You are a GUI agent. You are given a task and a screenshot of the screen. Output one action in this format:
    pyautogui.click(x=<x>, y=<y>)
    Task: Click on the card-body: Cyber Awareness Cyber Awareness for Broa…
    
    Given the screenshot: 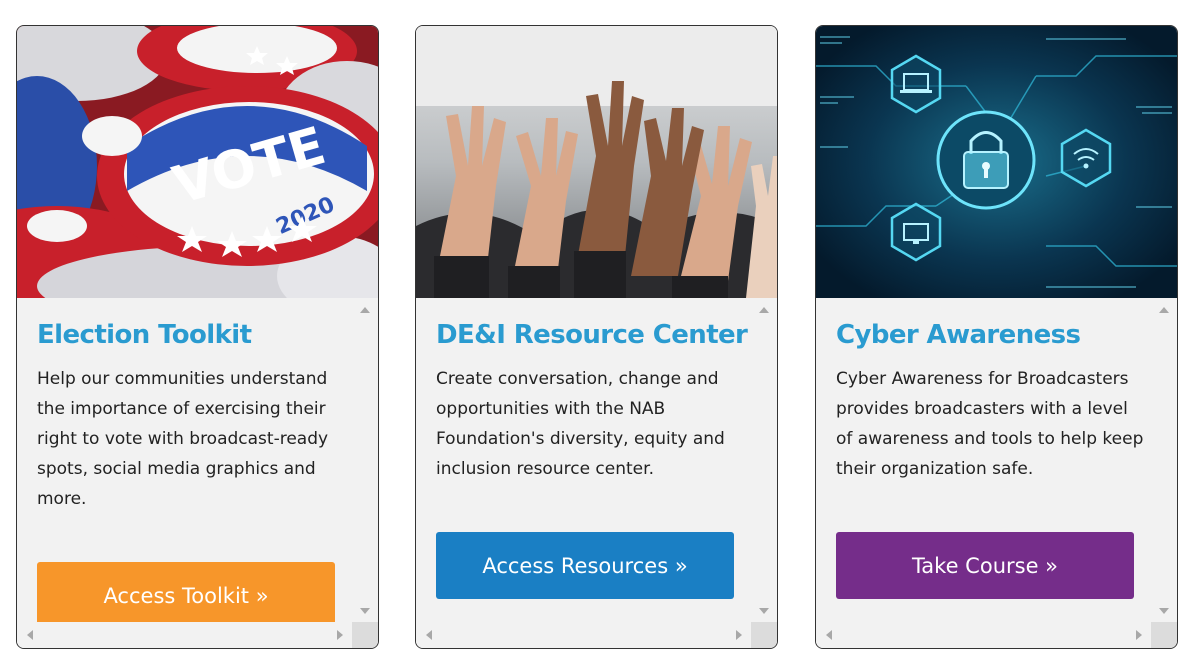 What is the action you would take?
    pyautogui.click(x=984, y=460)
    